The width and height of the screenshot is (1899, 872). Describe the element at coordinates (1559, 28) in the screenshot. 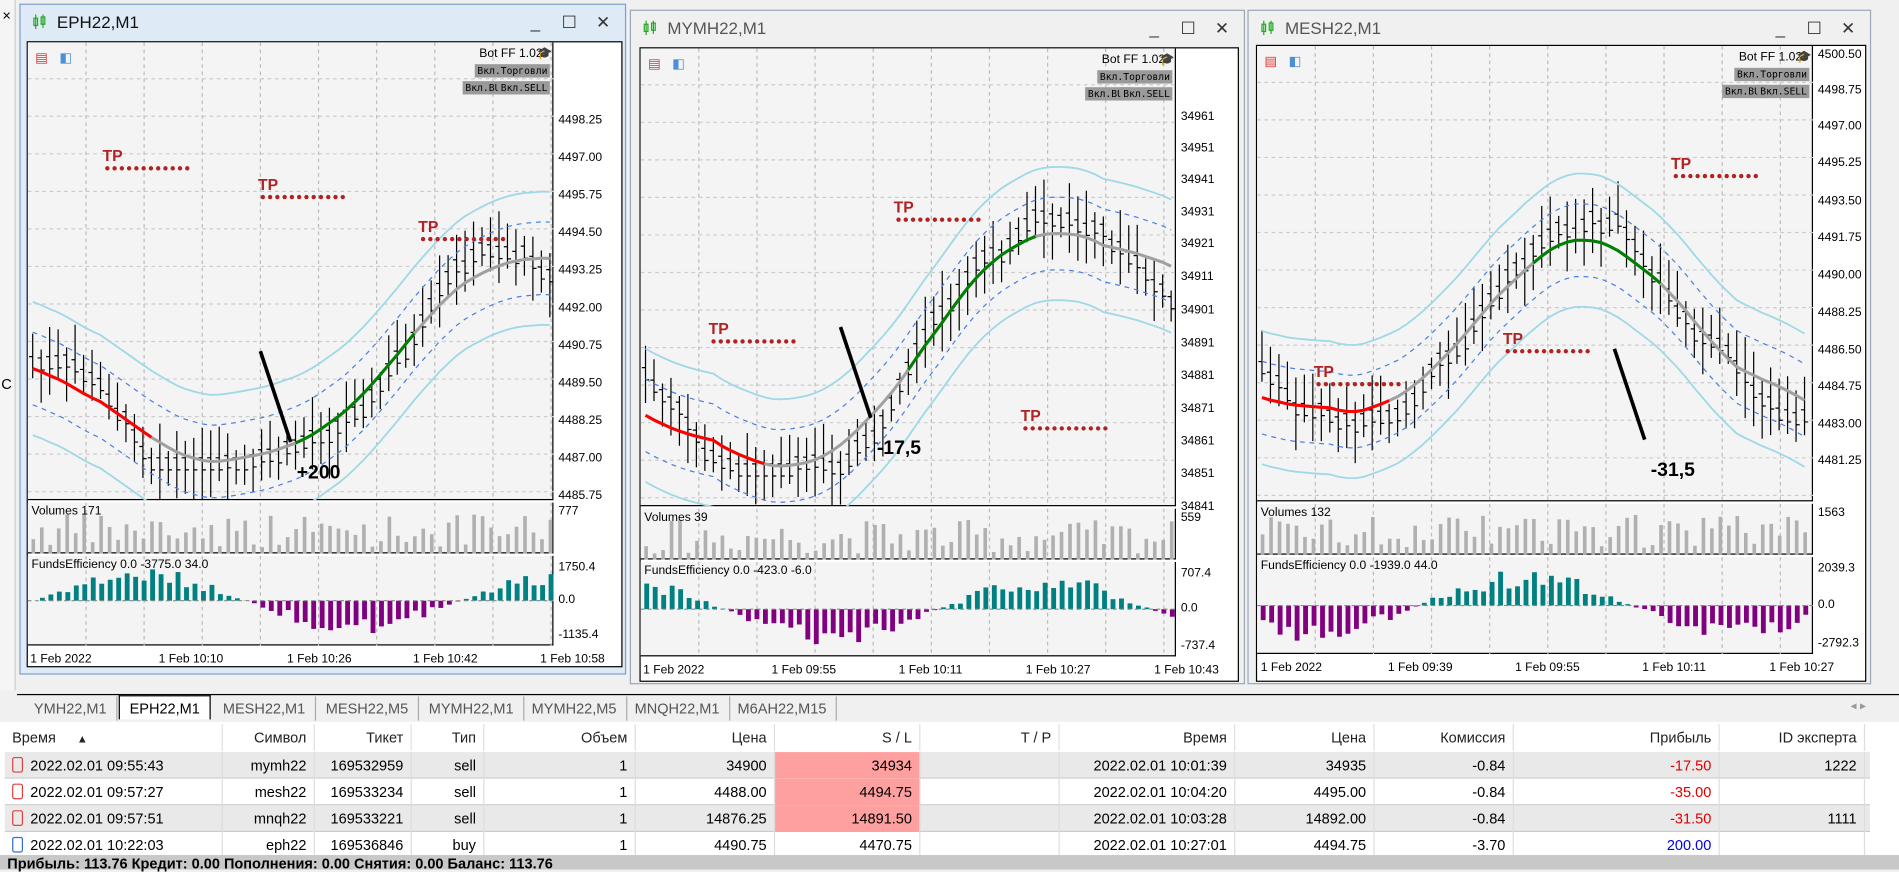

I see `window-titlebar: MESH22,M1 _ ☐ ✕` at that location.